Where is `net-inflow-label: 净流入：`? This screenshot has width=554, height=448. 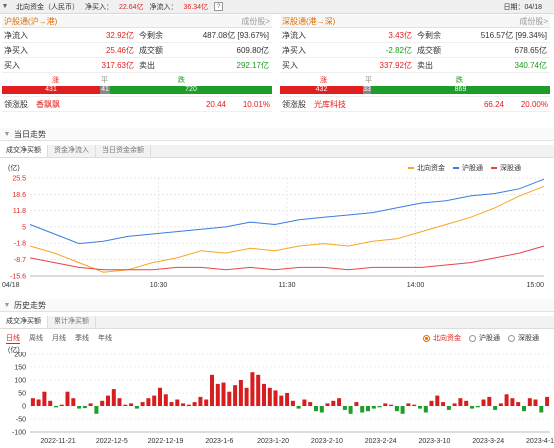 net-inflow-label: 净流入： is located at coordinates (163, 7).